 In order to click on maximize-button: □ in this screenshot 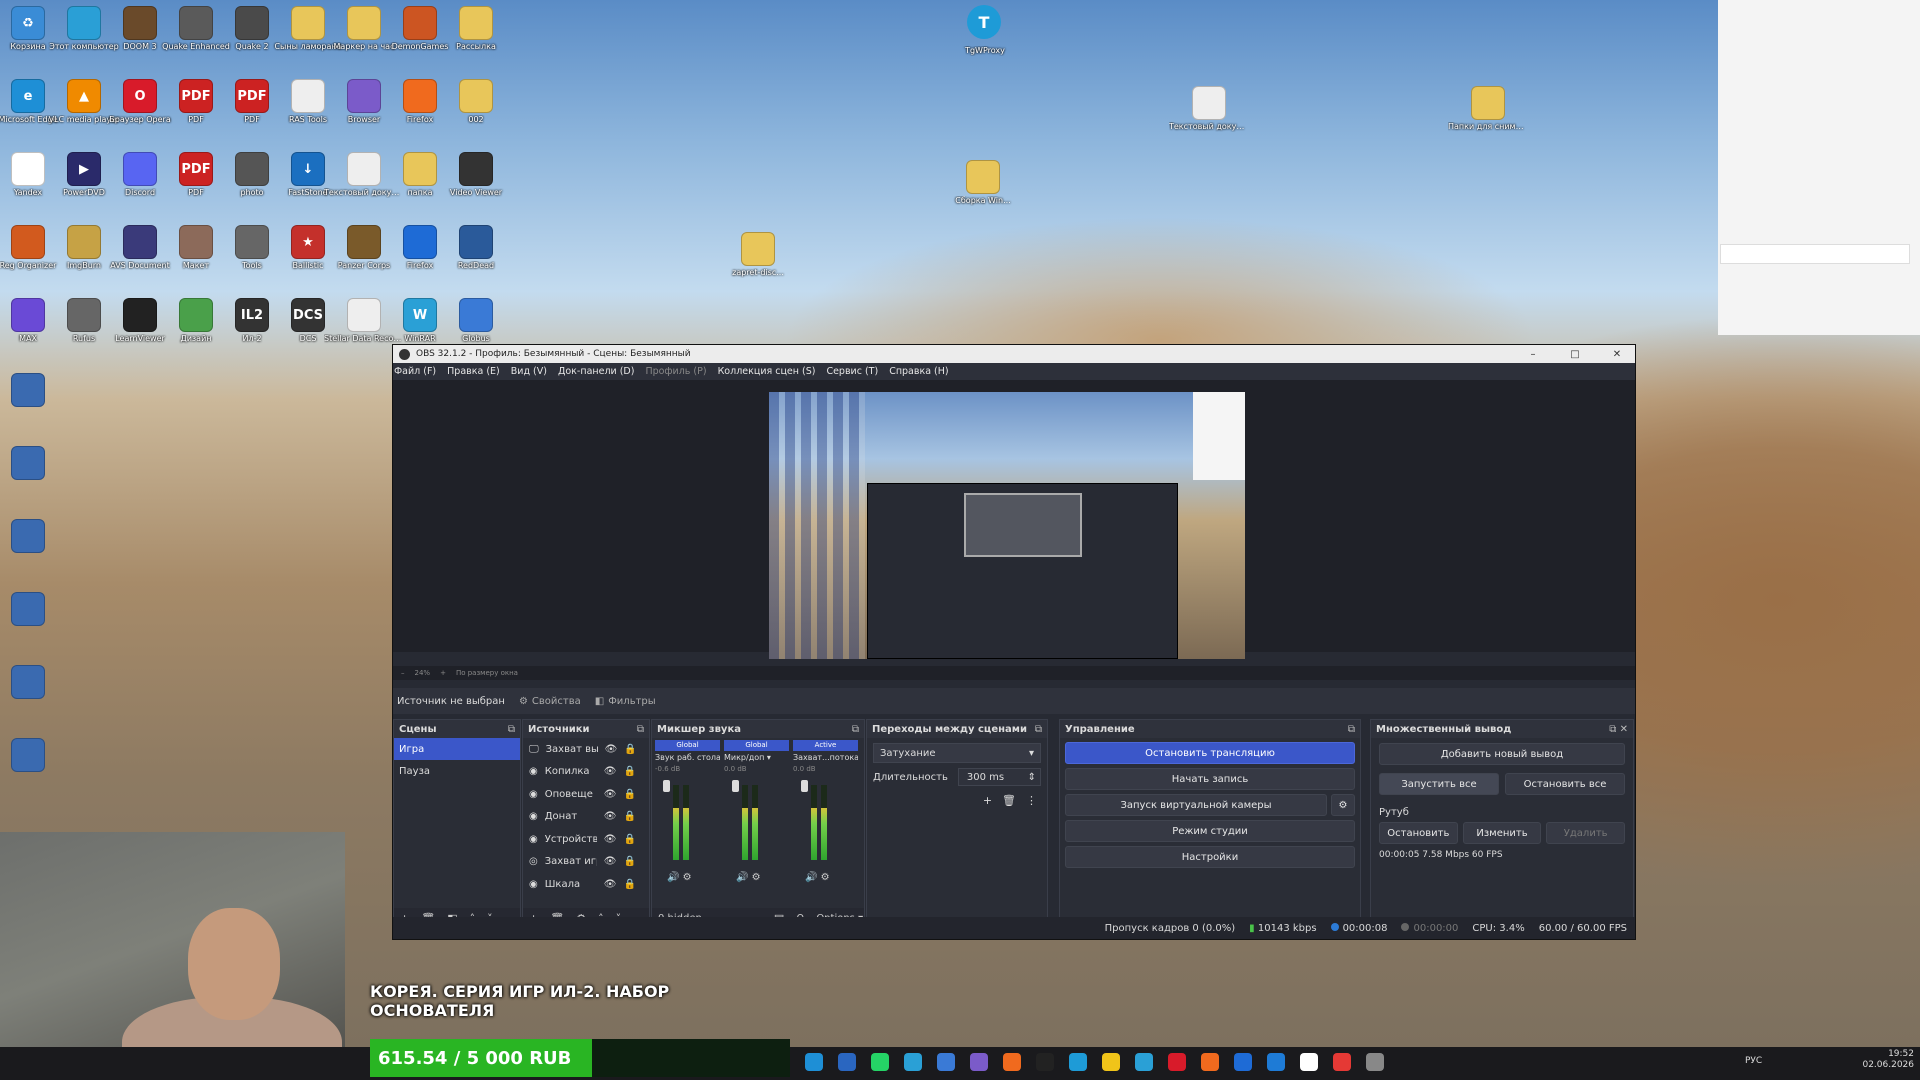, I will do `click(1575, 354)`.